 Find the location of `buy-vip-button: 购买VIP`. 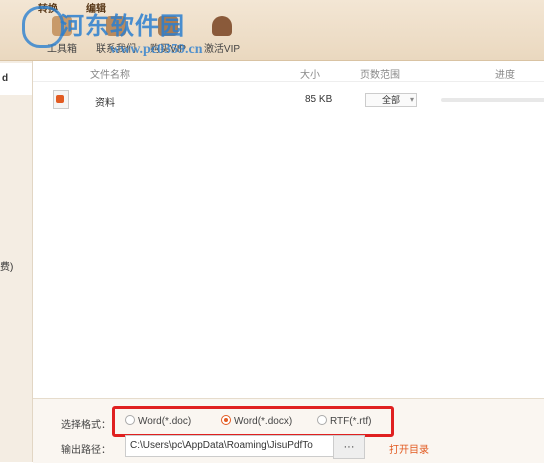

buy-vip-button: 购买VIP is located at coordinates (168, 35).